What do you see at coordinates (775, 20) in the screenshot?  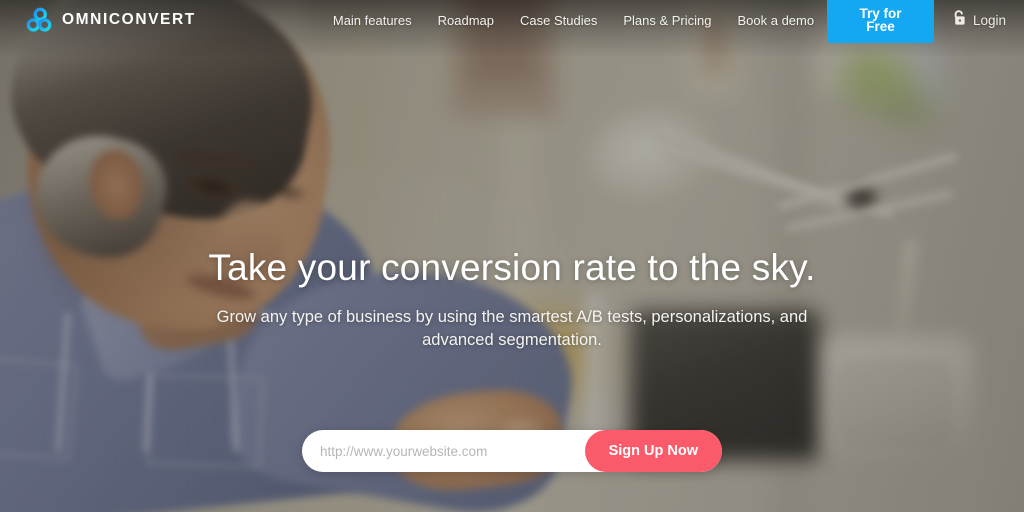 I see `nav-item-book-a-demo: Book a demo` at bounding box center [775, 20].